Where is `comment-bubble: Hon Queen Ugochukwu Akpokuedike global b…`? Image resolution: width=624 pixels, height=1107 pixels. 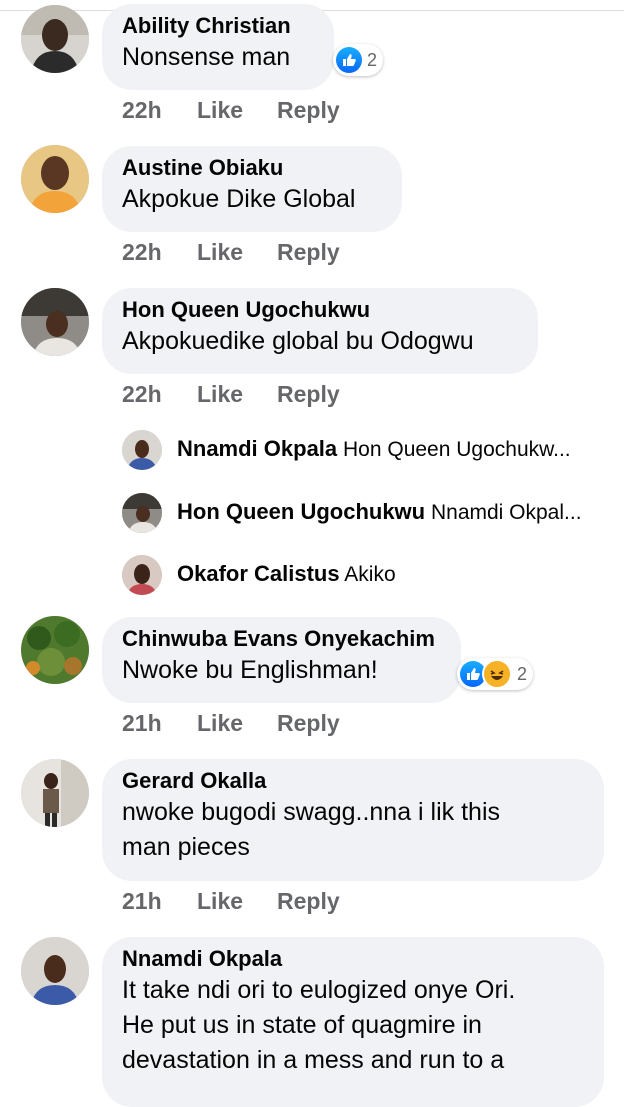 comment-bubble: Hon Queen Ugochukwu Akpokuedike global b… is located at coordinates (320, 331).